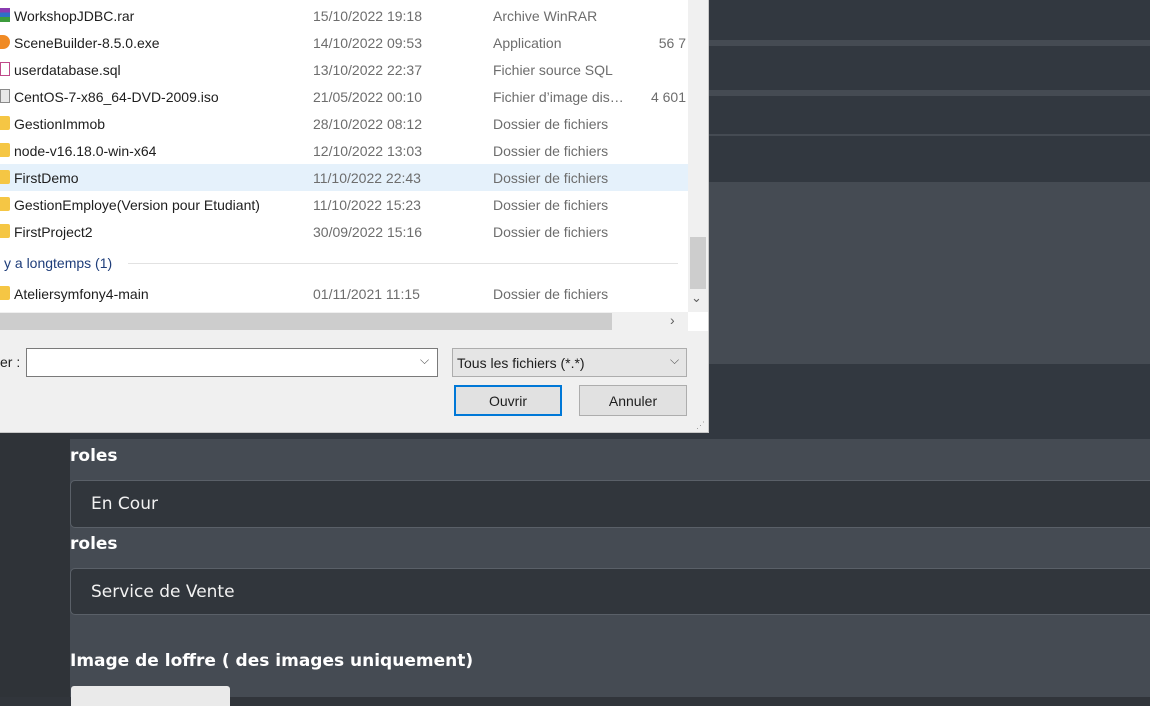  Describe the element at coordinates (367, 124) in the screenshot. I see `file-date: 28/10/2022 08:12` at that location.